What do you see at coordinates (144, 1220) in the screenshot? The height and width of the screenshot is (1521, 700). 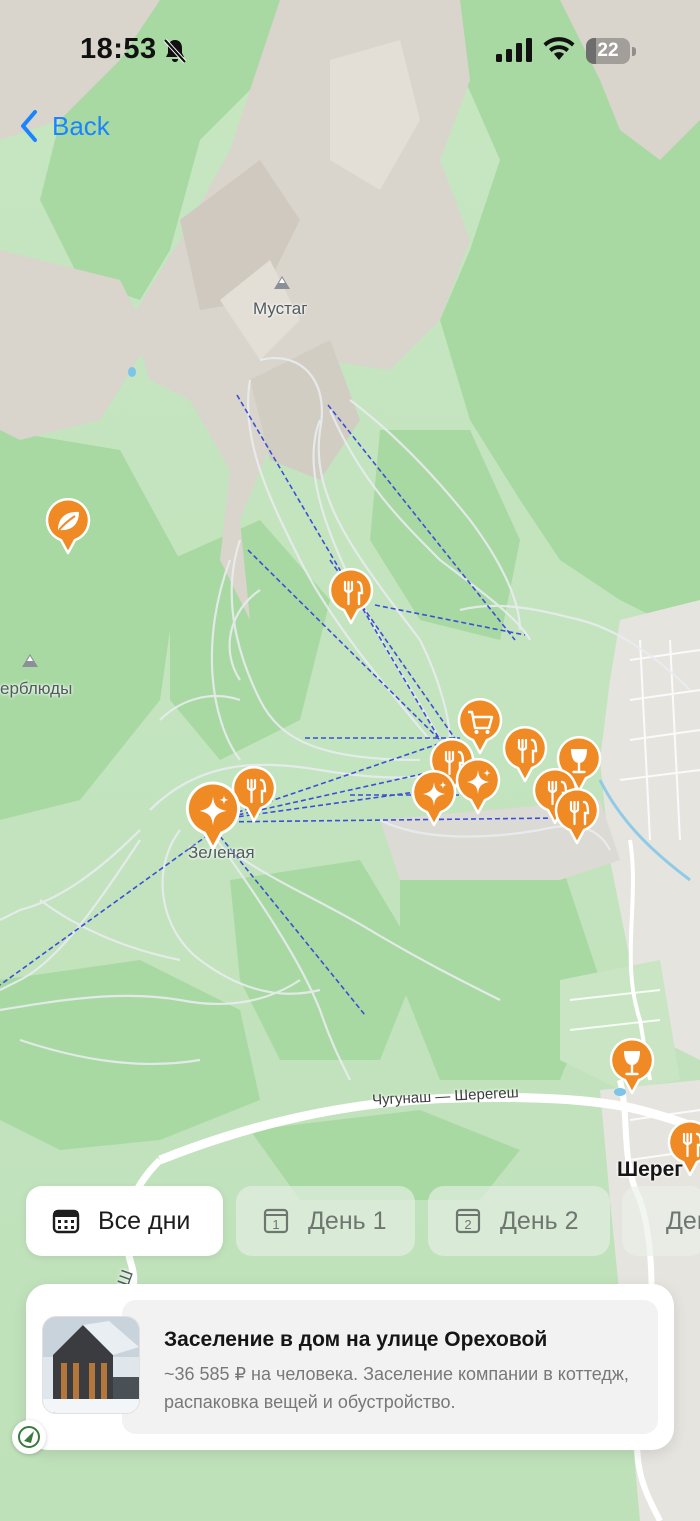 I see `tab-all-days-label: Все дни` at bounding box center [144, 1220].